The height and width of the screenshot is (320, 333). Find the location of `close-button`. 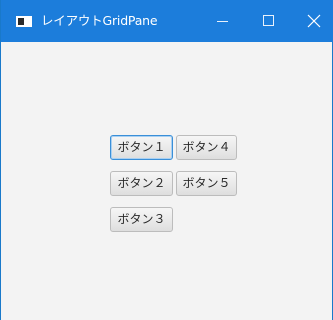

close-button is located at coordinates (312, 21).